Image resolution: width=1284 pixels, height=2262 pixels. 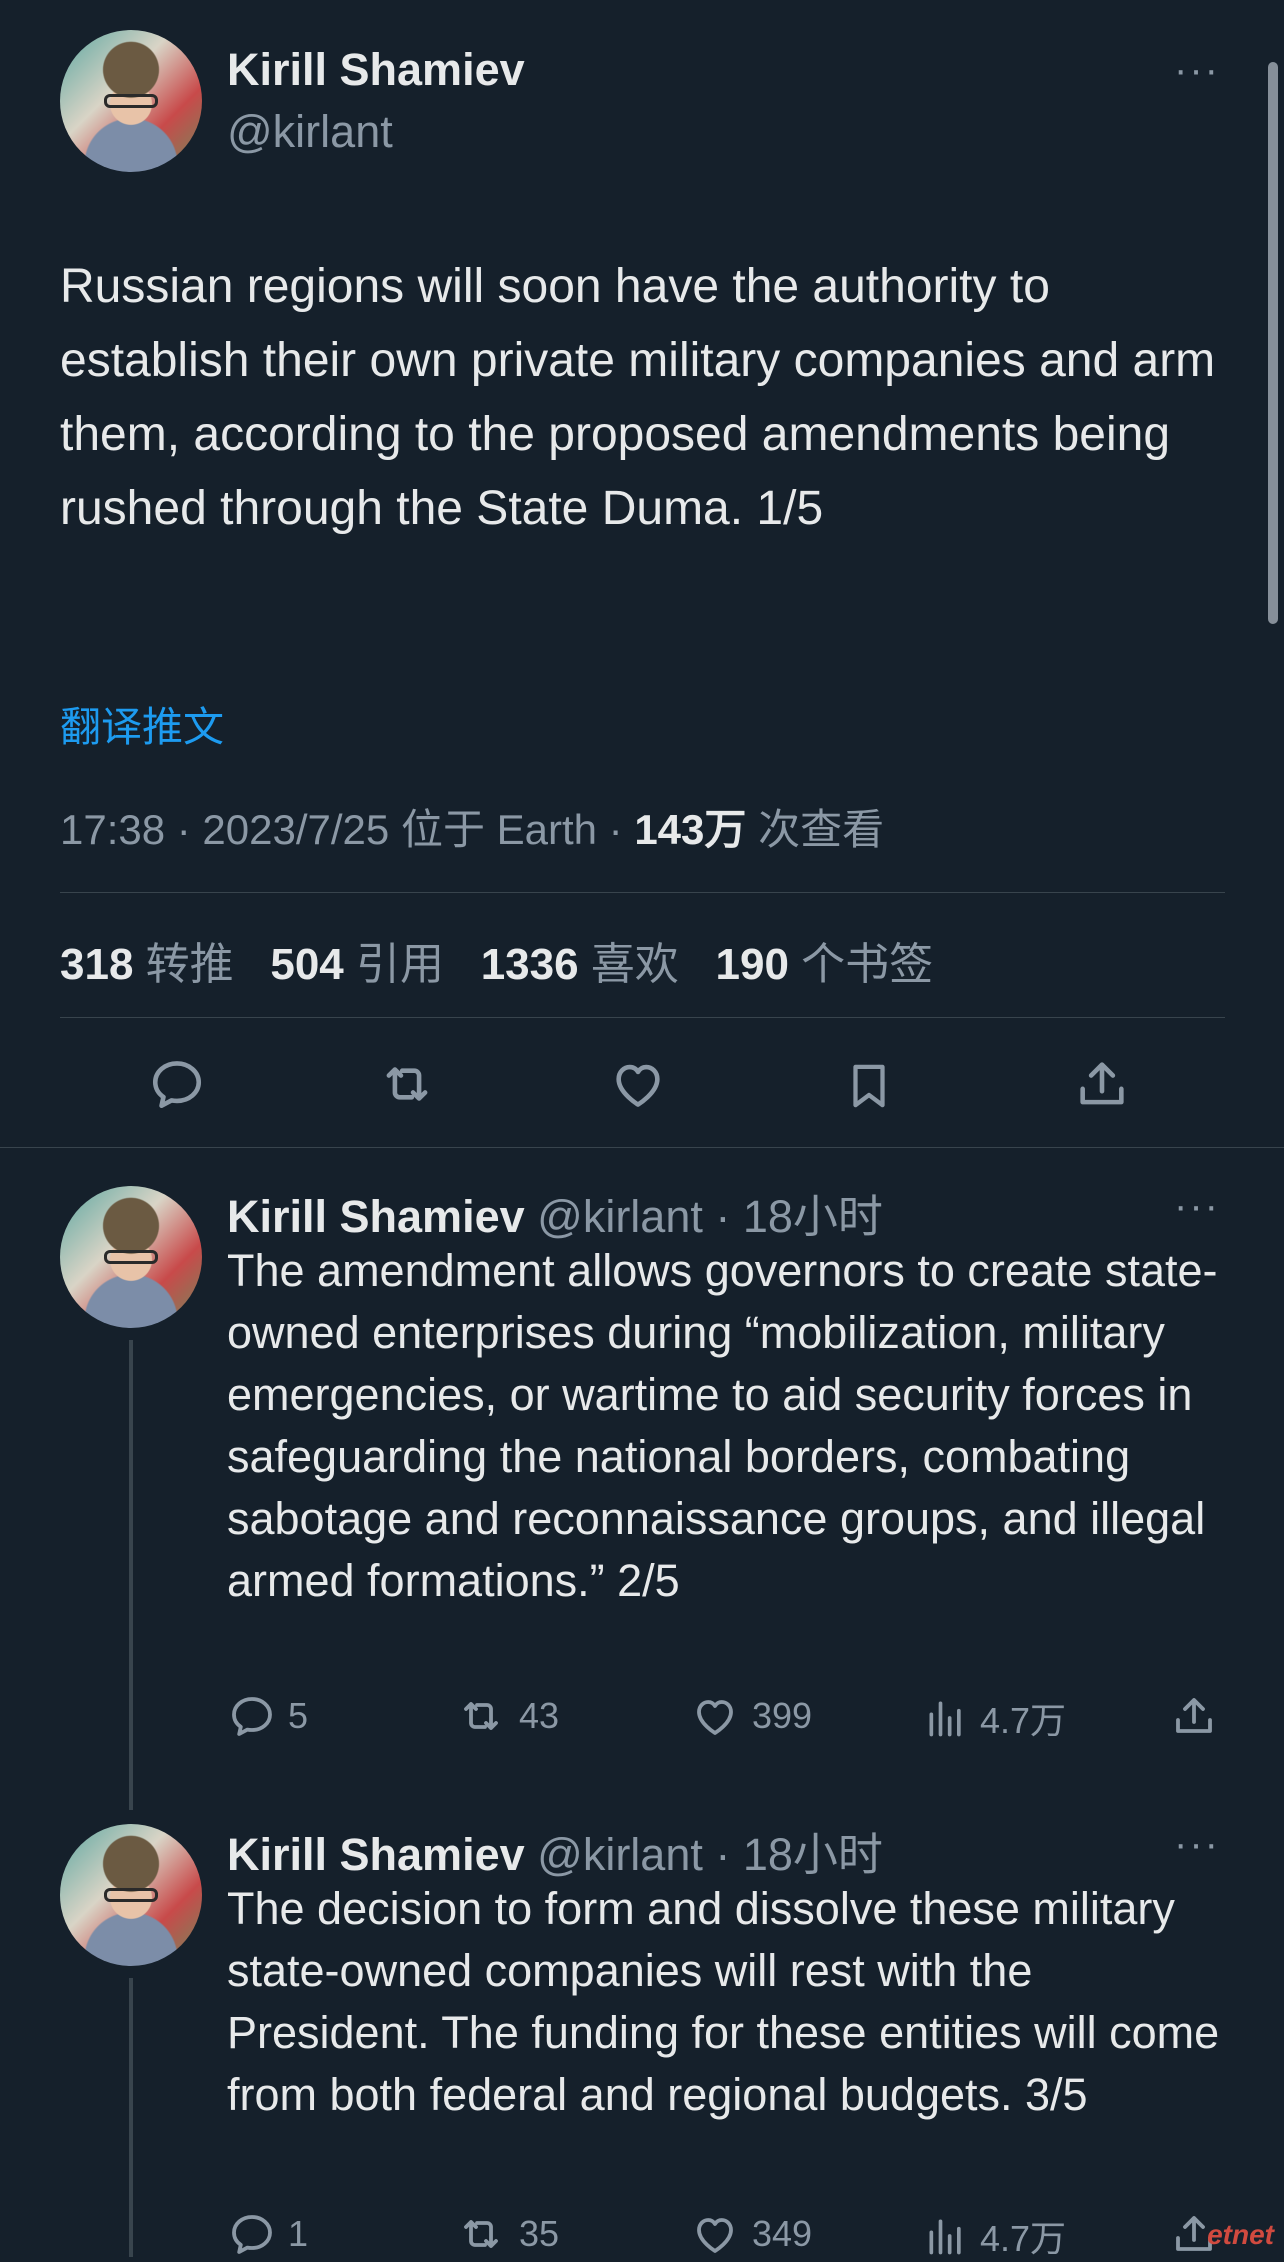 I want to click on author-handle: @kirlant, so click(x=310, y=132).